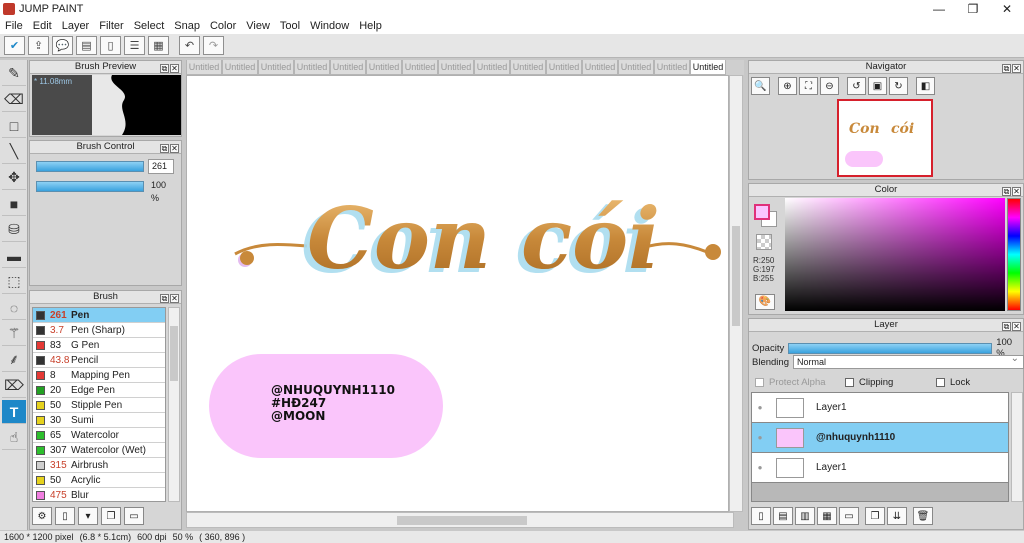  What do you see at coordinates (925, 86) in the screenshot?
I see `flip-icon: ◧` at bounding box center [925, 86].